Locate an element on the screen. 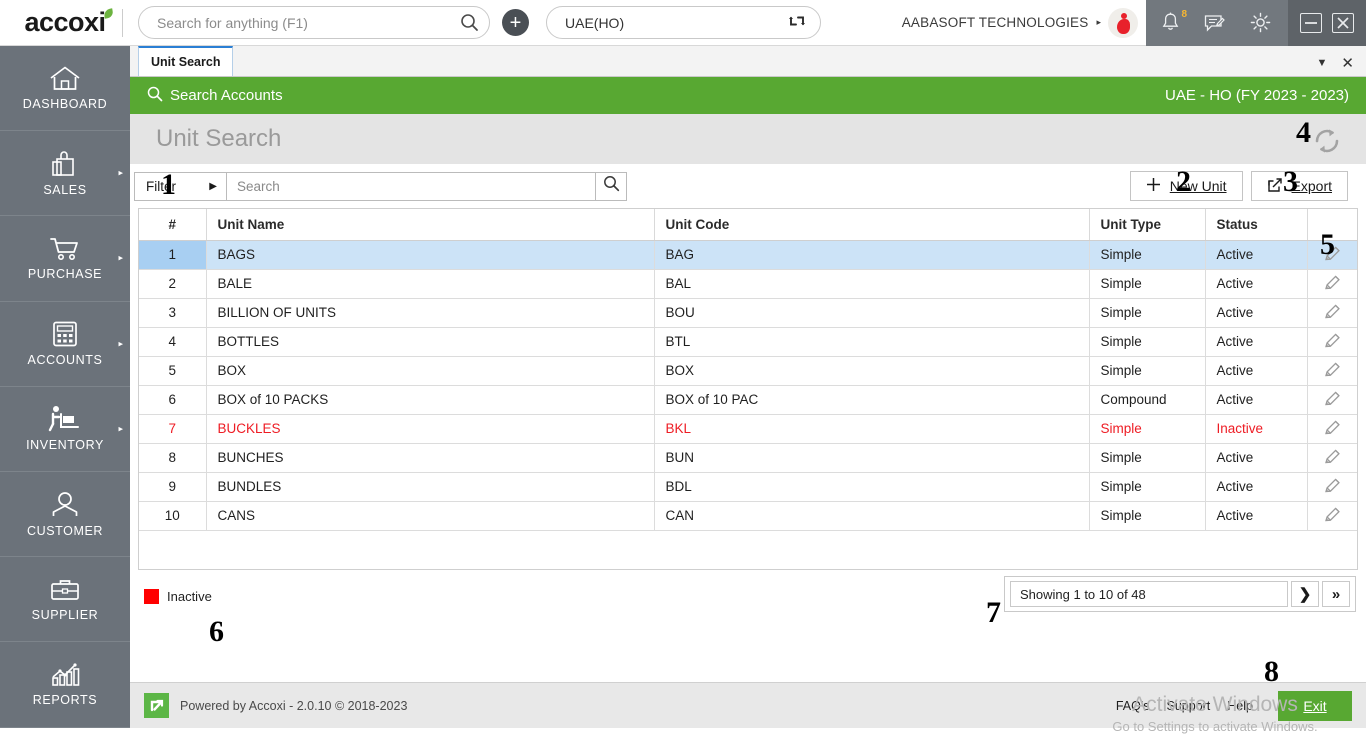  new-unit-button: New Unit is located at coordinates (1186, 186).